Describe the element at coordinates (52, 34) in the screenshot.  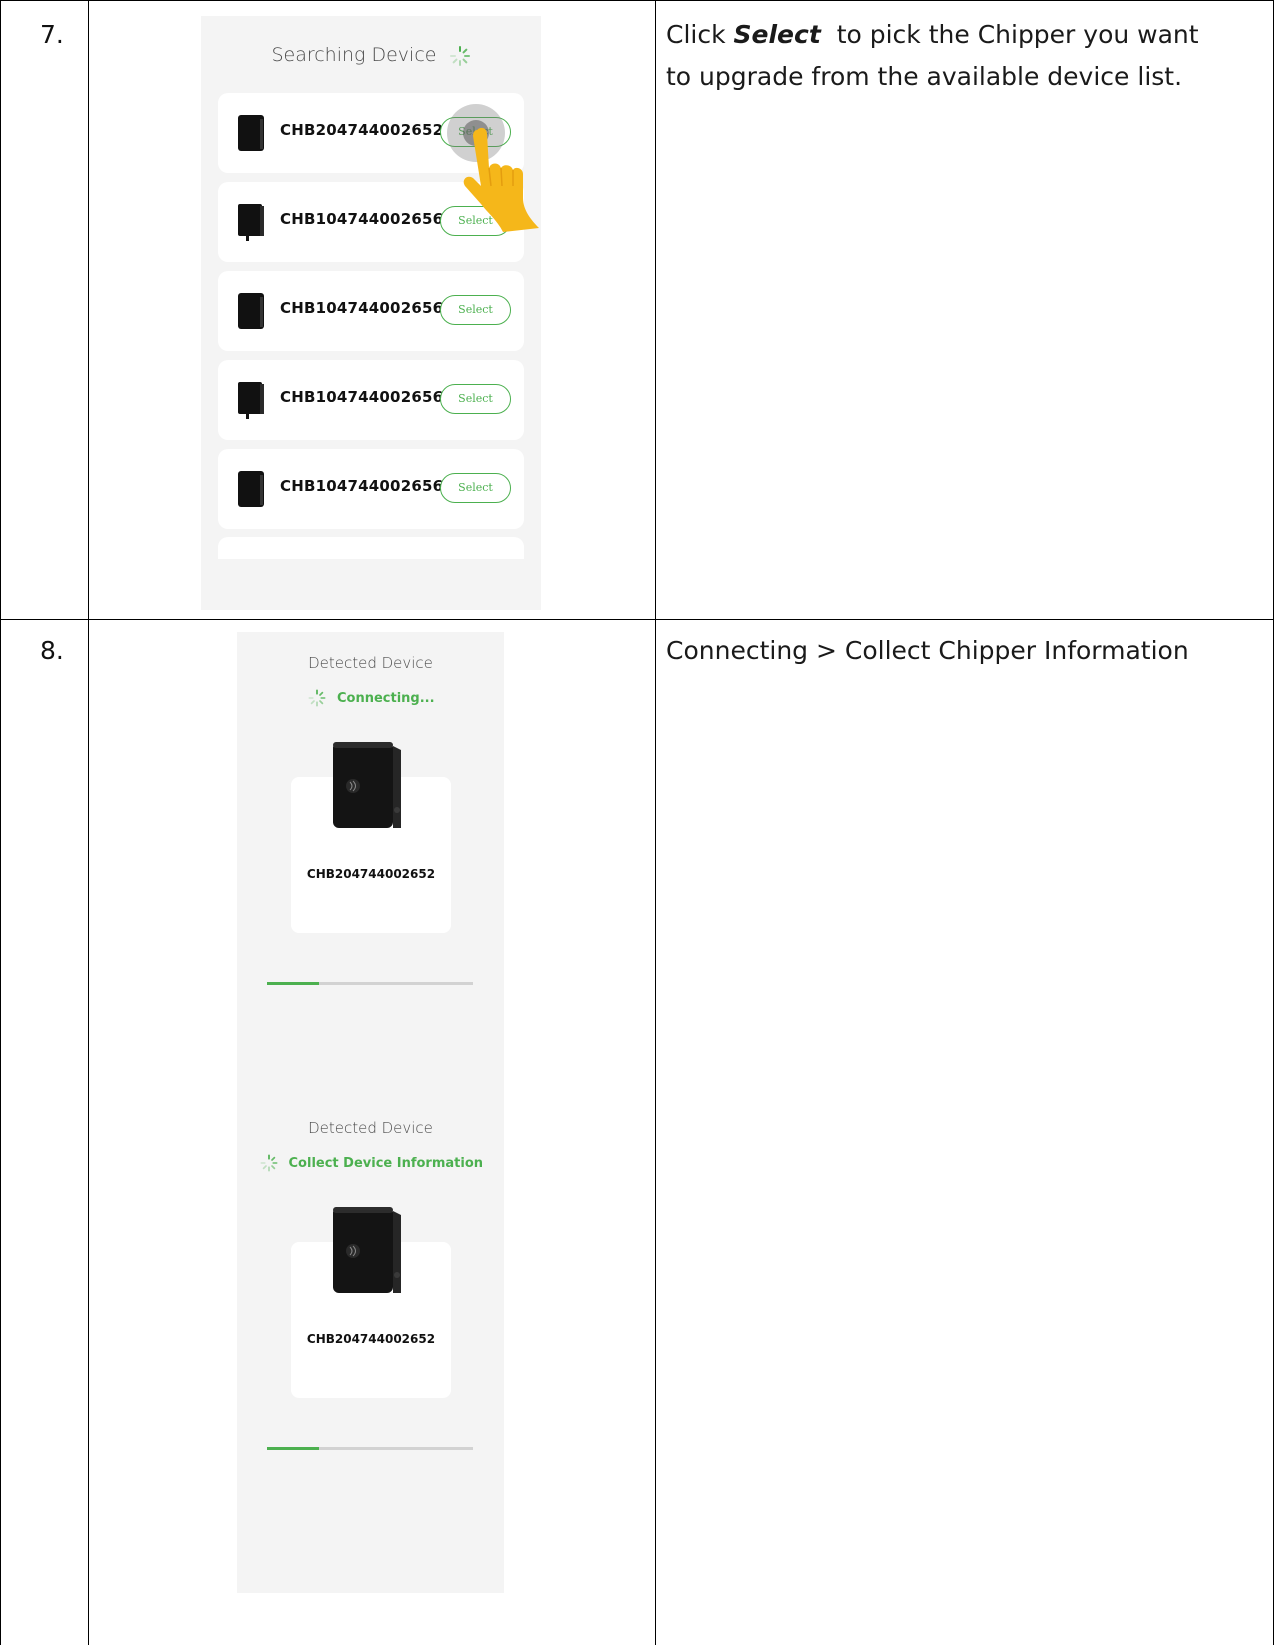
I see `step-number: 7.` at that location.